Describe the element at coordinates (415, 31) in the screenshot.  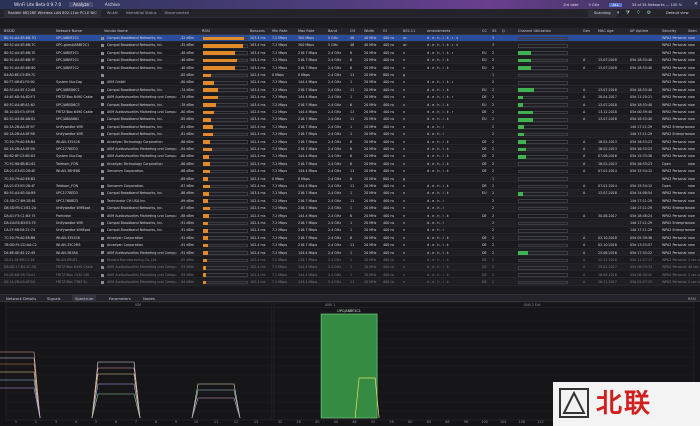
I see `column-header: 802.11` at that location.